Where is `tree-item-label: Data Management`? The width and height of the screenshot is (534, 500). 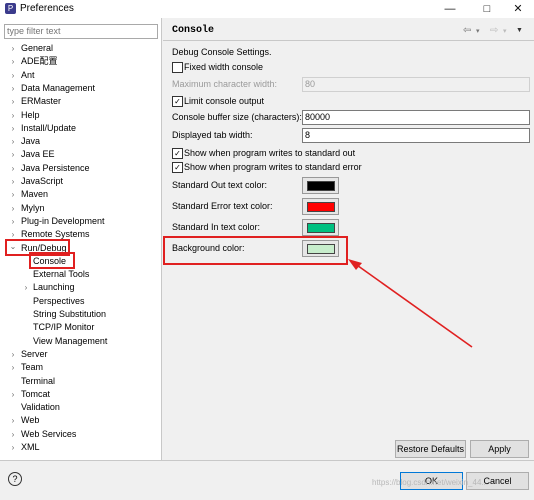 tree-item-label: Data Management is located at coordinates (58, 87).